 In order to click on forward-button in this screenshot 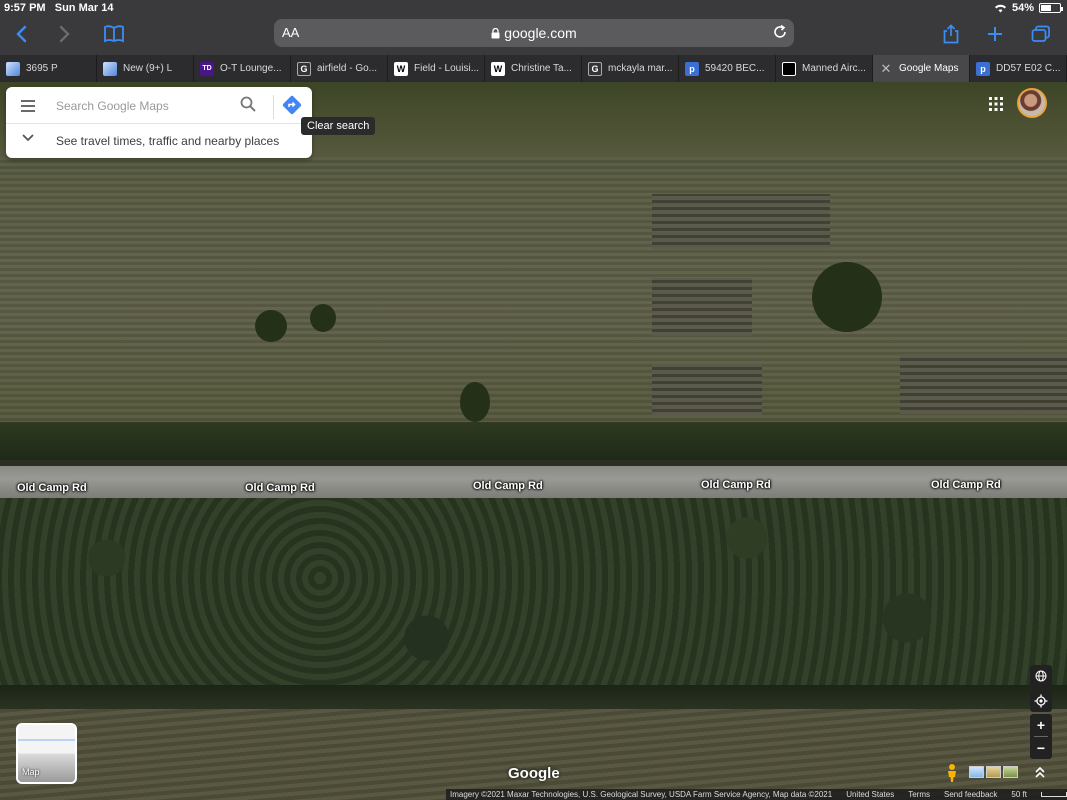, I will do `click(65, 34)`.